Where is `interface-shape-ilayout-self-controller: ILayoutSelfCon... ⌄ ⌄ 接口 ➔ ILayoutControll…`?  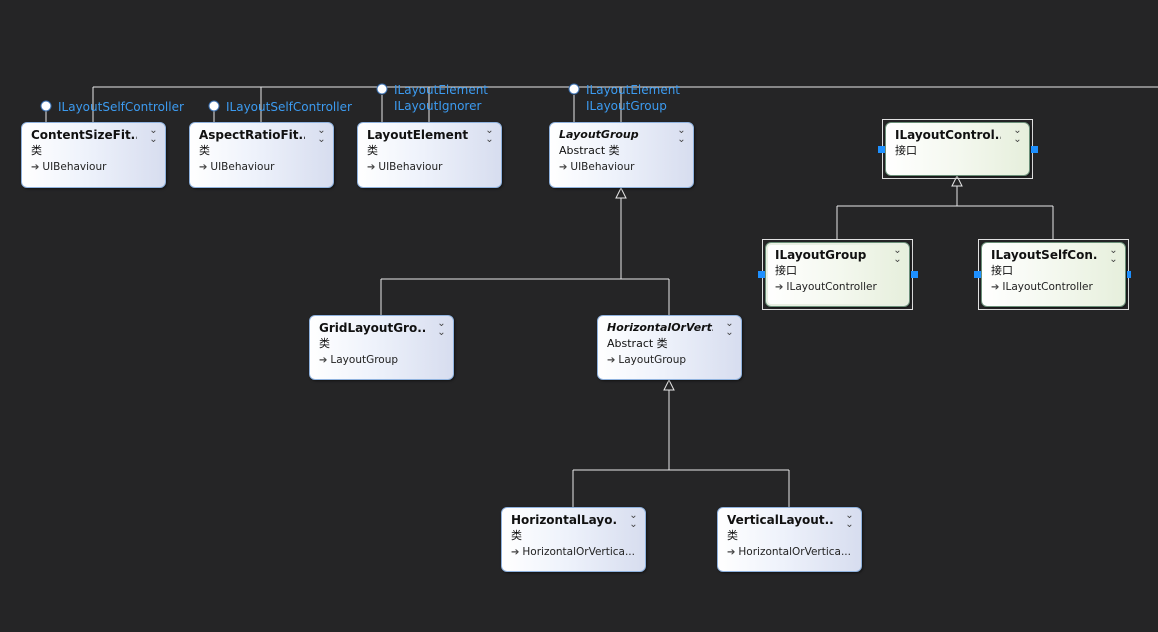 interface-shape-ilayout-self-controller: ILayoutSelfCon... ⌄ ⌄ 接口 ➔ ILayoutControll… is located at coordinates (1053, 274).